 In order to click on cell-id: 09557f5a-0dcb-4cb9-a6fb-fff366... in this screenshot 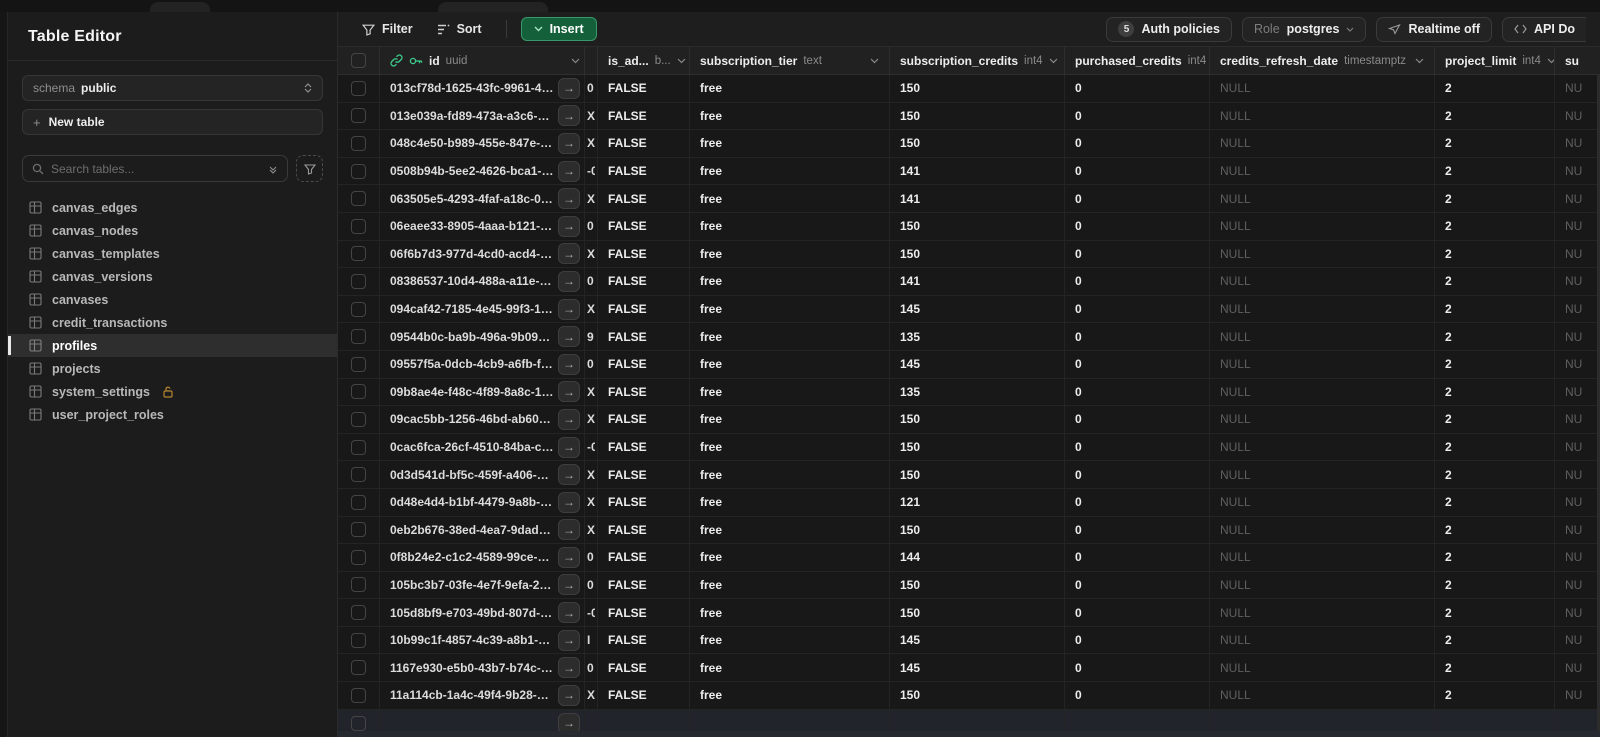, I will do `click(472, 364)`.